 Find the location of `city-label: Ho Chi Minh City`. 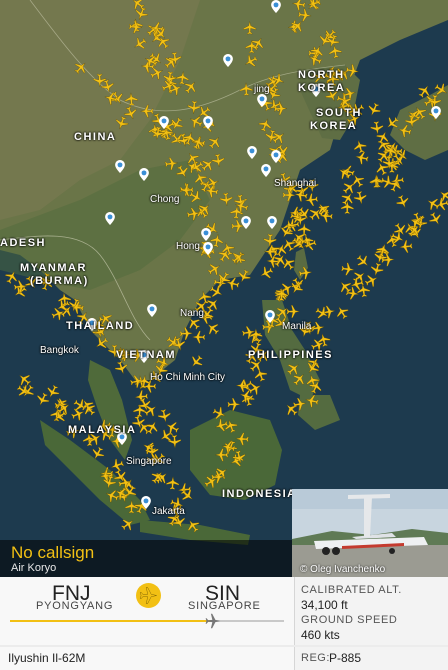

city-label: Ho Chi Minh City is located at coordinates (188, 377).